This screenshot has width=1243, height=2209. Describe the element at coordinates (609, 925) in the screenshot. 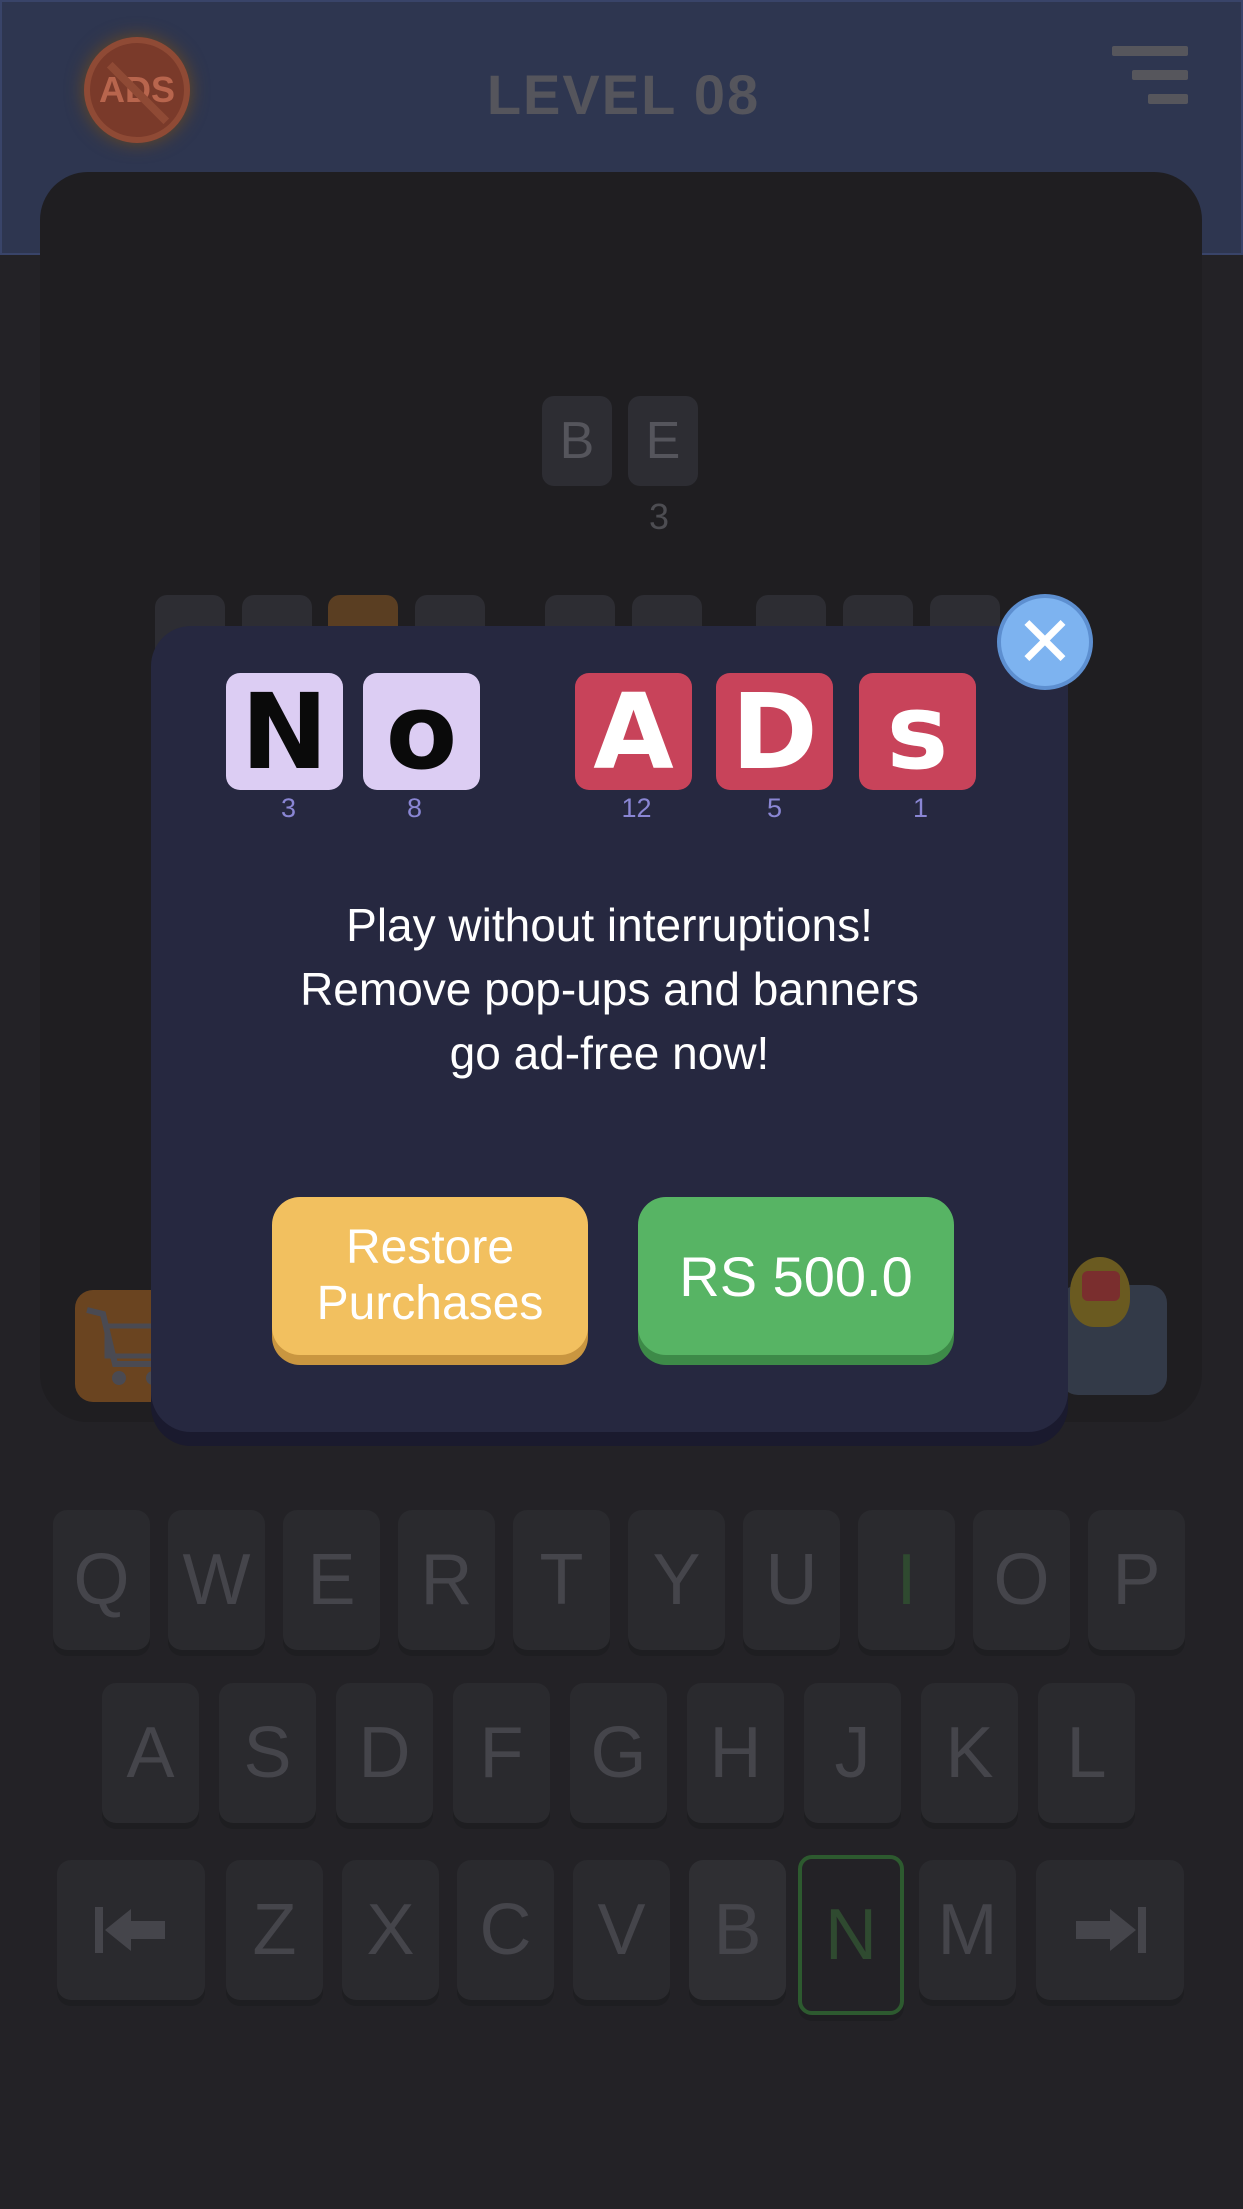

I see `promo-line: Play without interruptions!` at that location.